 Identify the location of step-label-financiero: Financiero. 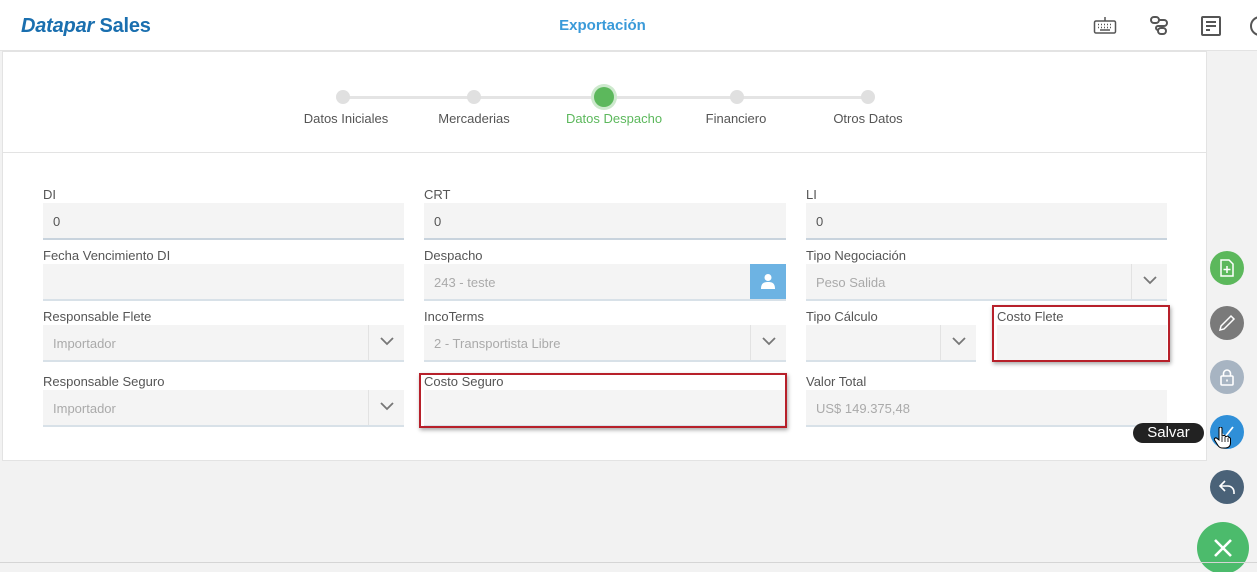
(736, 118).